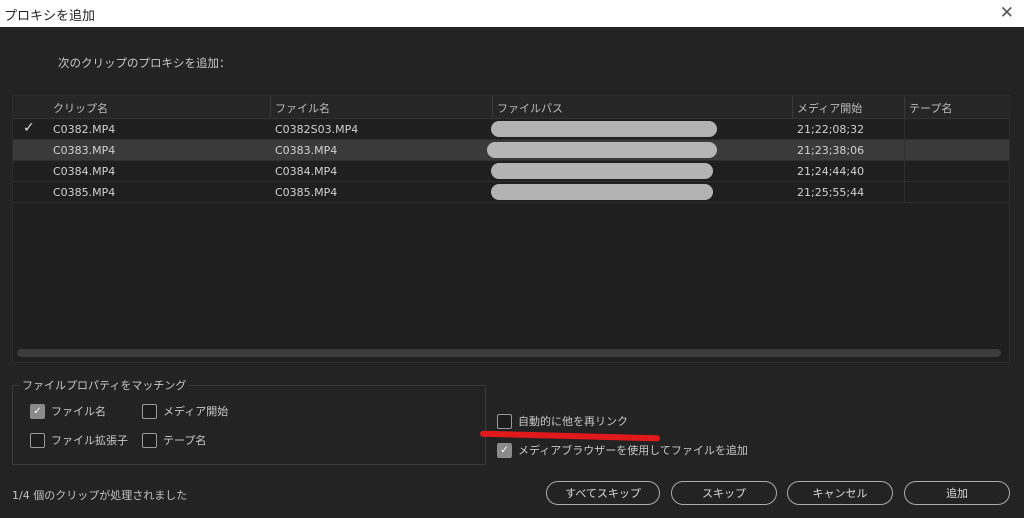 The width and height of the screenshot is (1024, 518). I want to click on extension-label: ファイル拡張子, so click(89, 440).